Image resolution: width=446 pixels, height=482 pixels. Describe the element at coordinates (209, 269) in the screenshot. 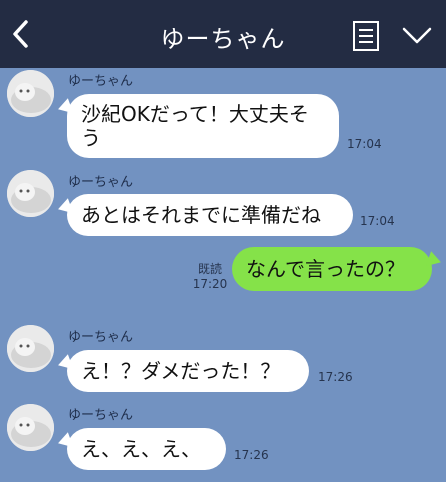

I see `read-label: 既読` at that location.